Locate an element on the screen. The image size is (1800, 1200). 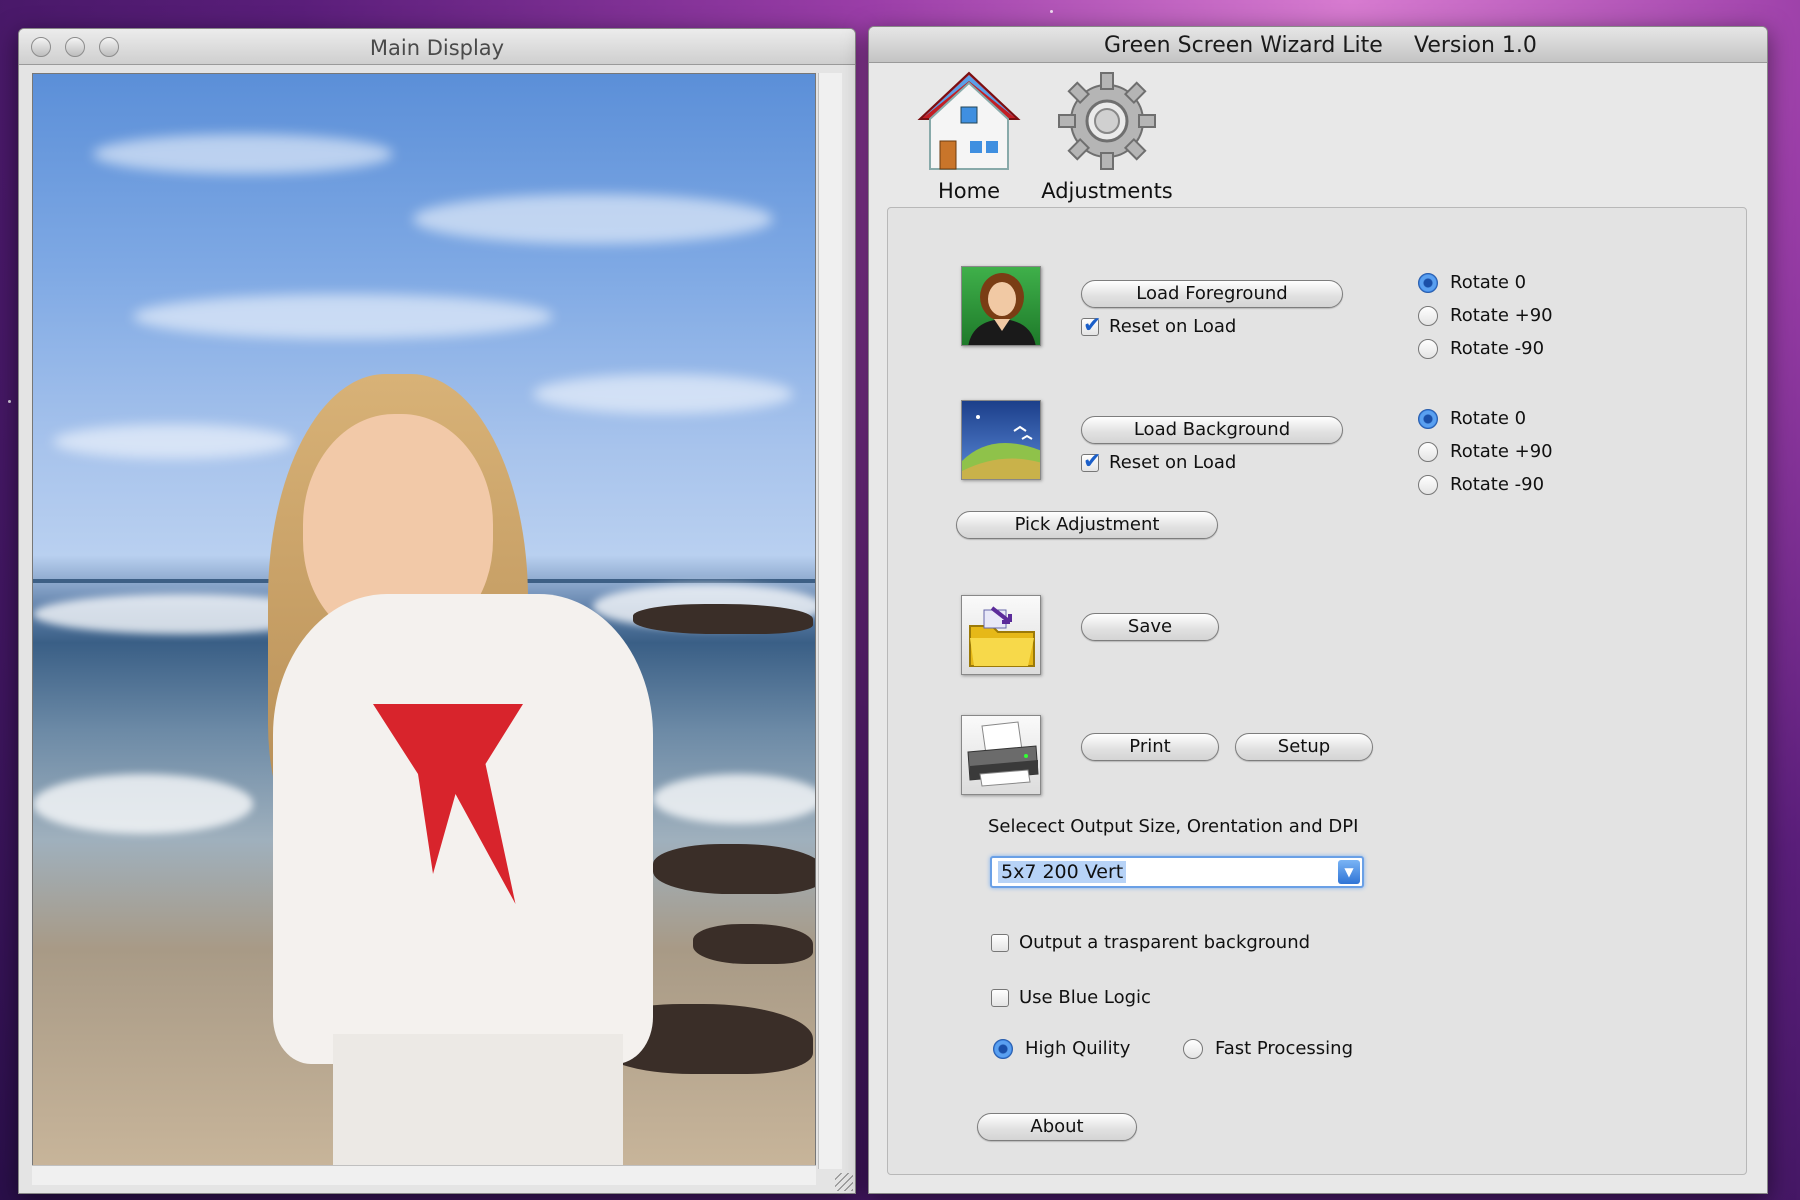
about-button: About is located at coordinates (1057, 1127).